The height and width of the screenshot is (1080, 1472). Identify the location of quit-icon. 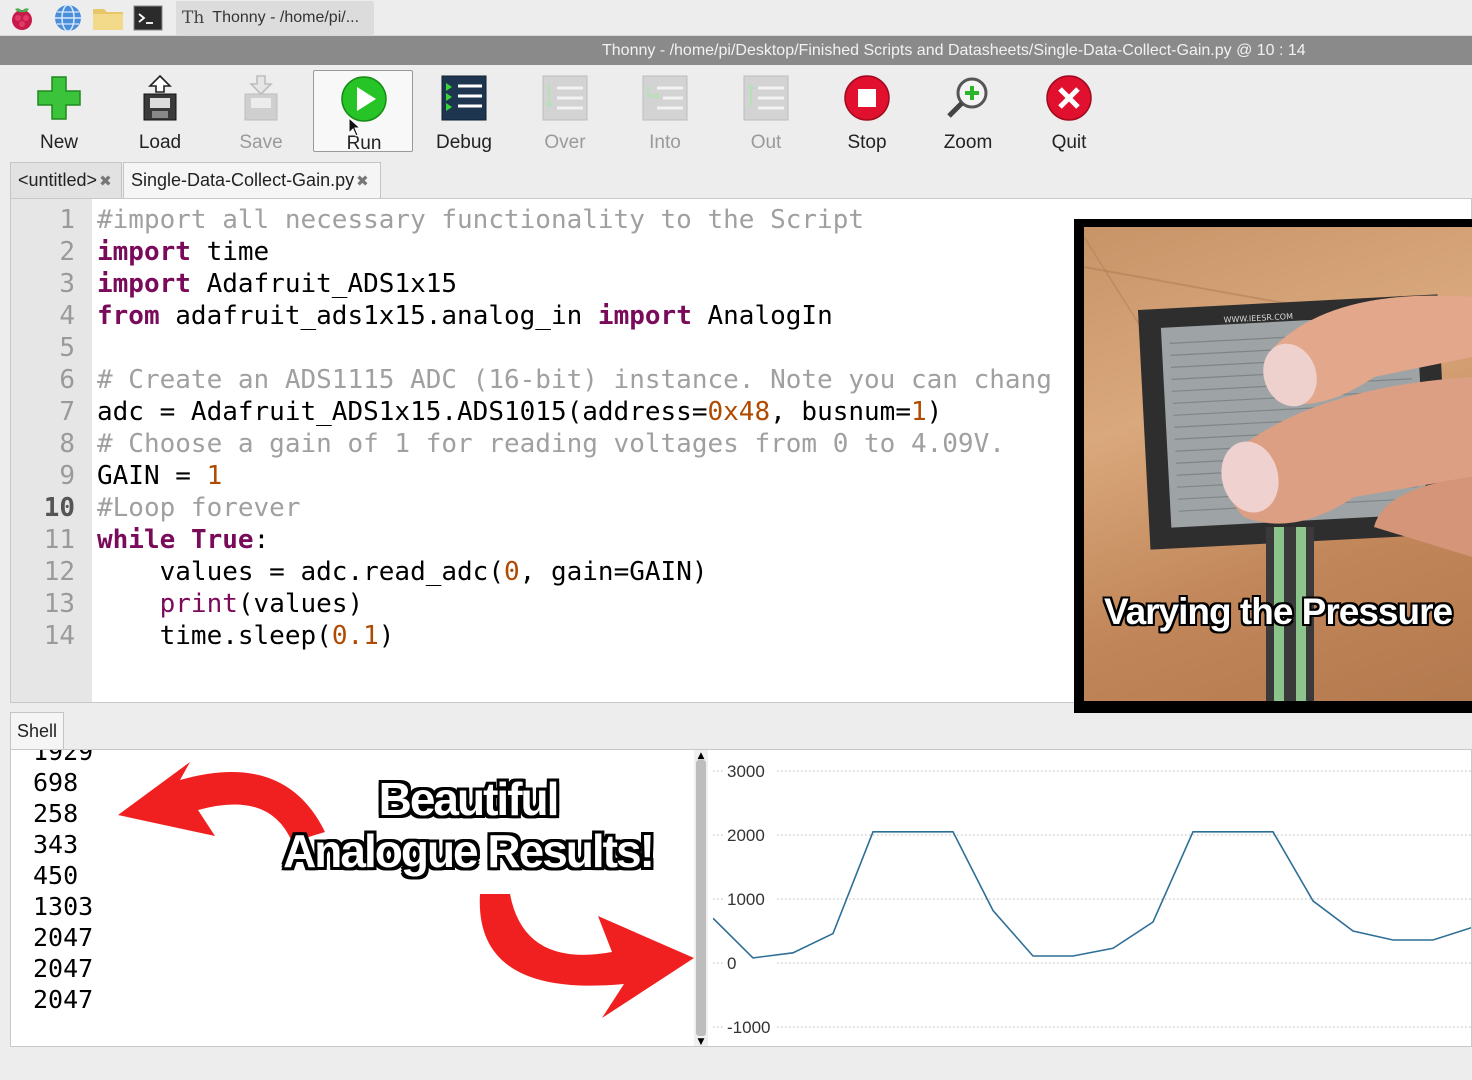
(1069, 98).